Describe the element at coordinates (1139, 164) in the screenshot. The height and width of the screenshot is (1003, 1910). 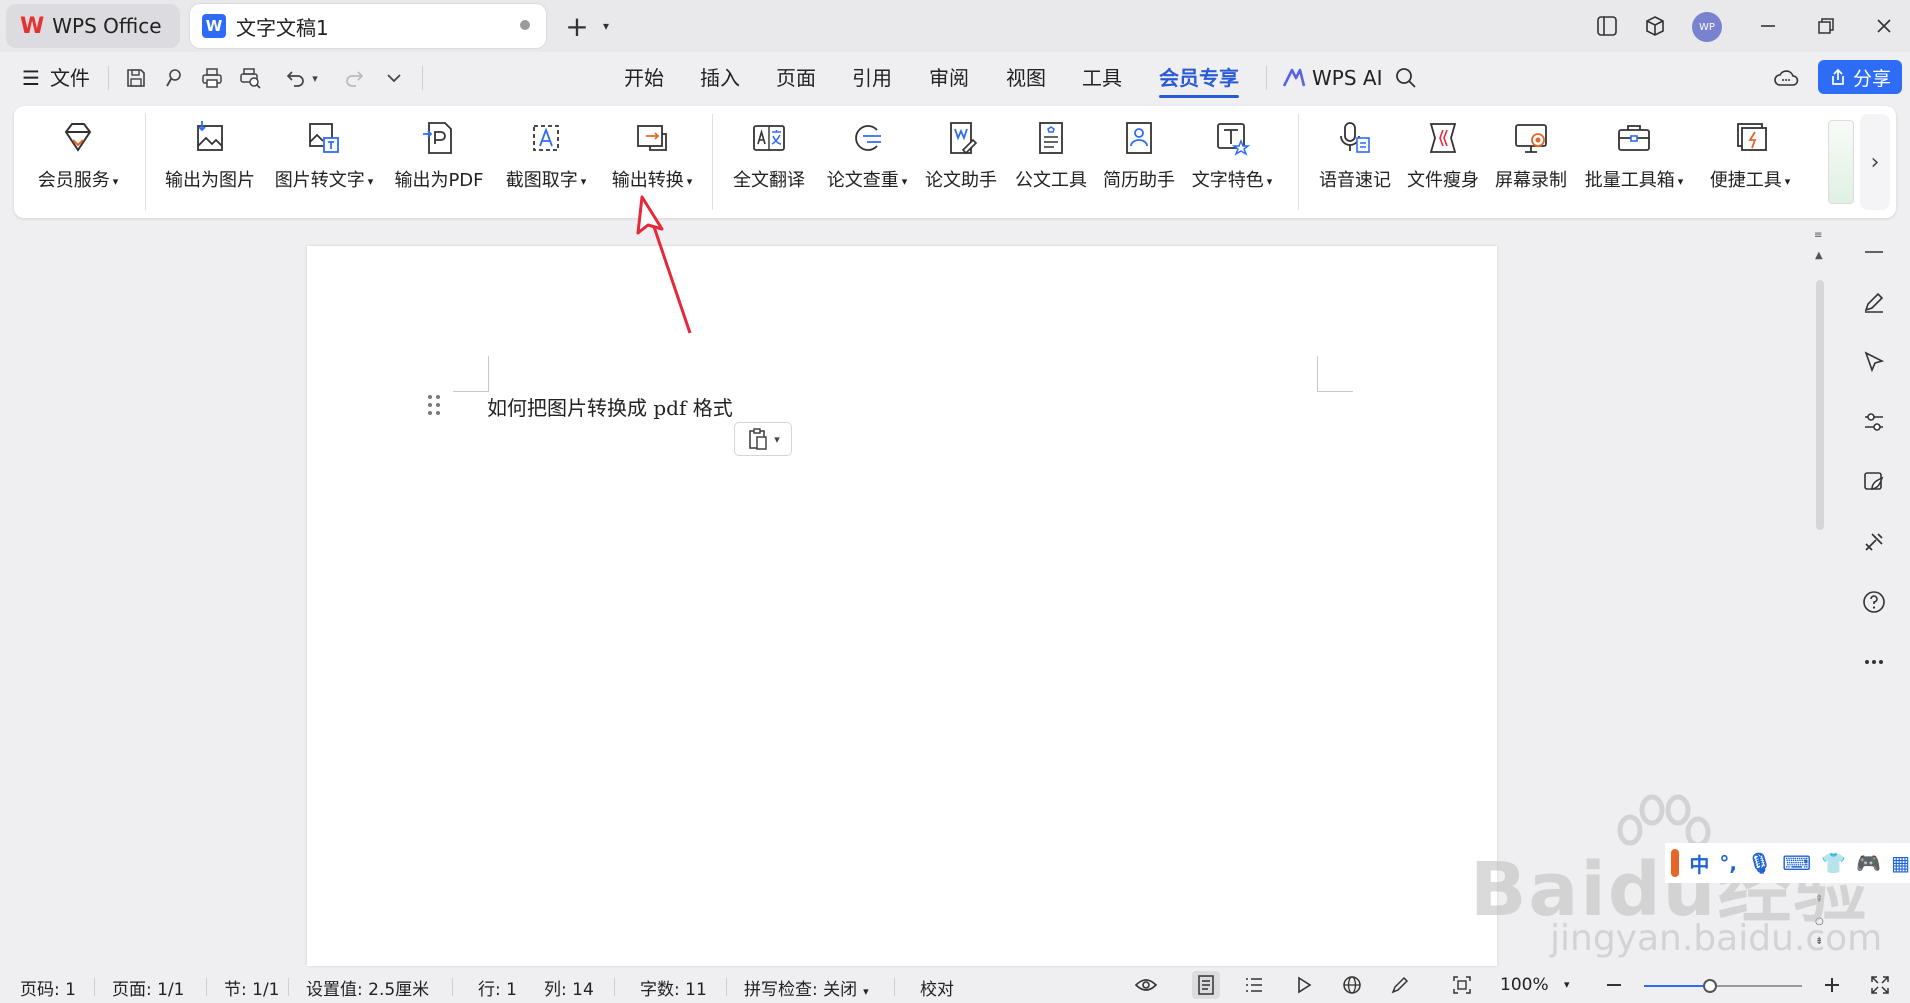
I see `resume-assistant-button: 简历助手` at that location.